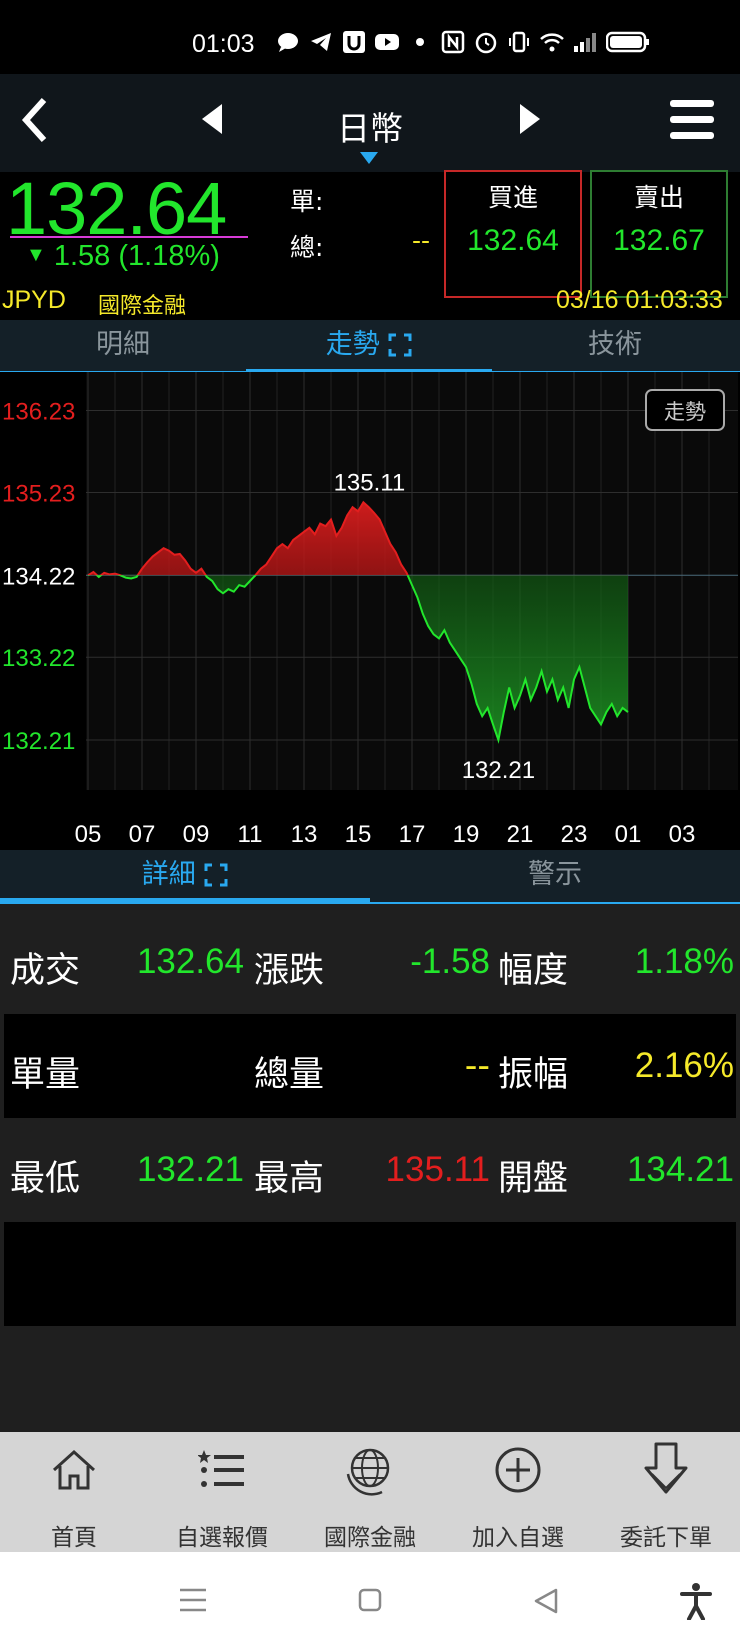 Image resolution: width=740 pixels, height=1644 pixels. I want to click on x-tick-label: 05, so click(88, 834).